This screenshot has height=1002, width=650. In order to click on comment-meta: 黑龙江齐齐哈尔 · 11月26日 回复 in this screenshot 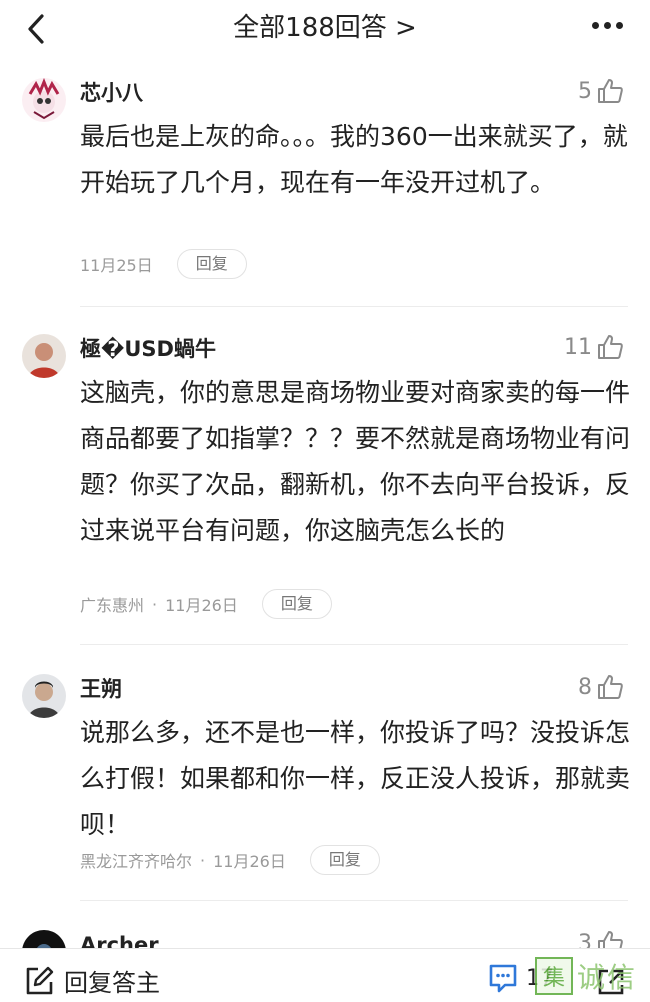, I will do `click(230, 860)`.